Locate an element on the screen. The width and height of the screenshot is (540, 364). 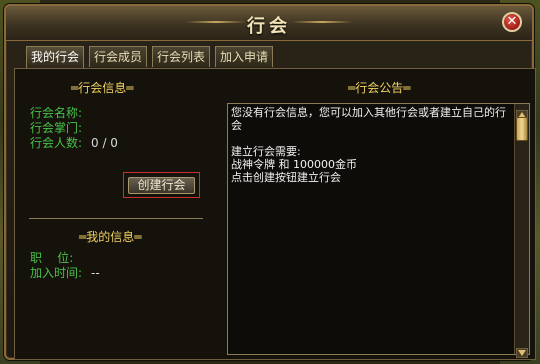
join-time-value: -- is located at coordinates (95, 273).